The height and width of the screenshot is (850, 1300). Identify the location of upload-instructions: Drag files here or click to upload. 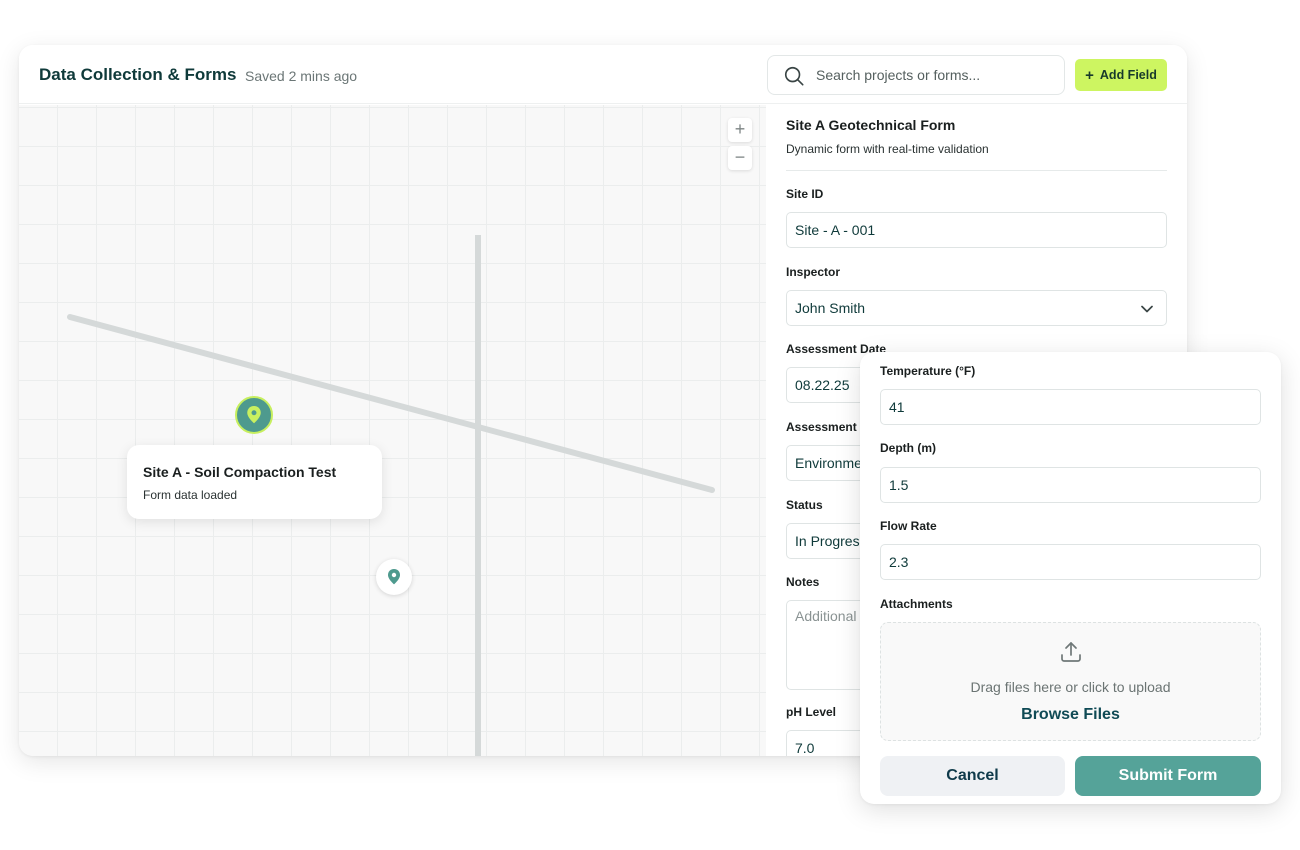
(1070, 687).